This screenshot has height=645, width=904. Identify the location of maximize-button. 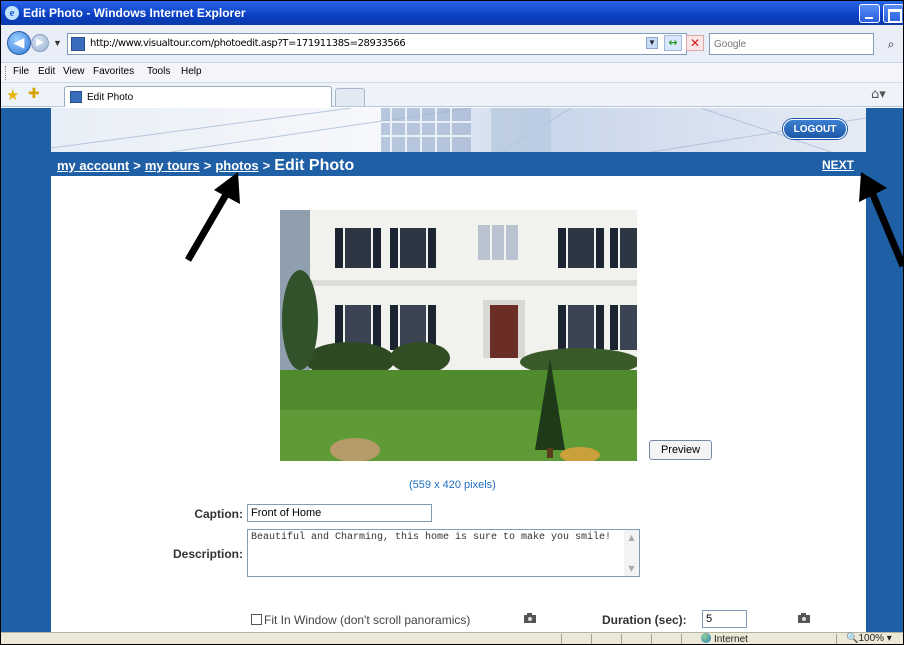
(893, 13).